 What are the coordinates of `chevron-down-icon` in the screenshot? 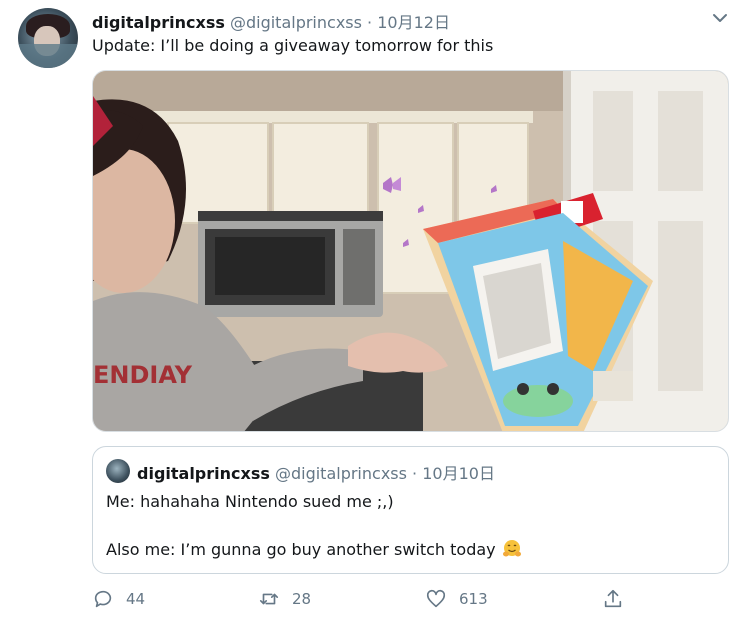 It's located at (720, 18).